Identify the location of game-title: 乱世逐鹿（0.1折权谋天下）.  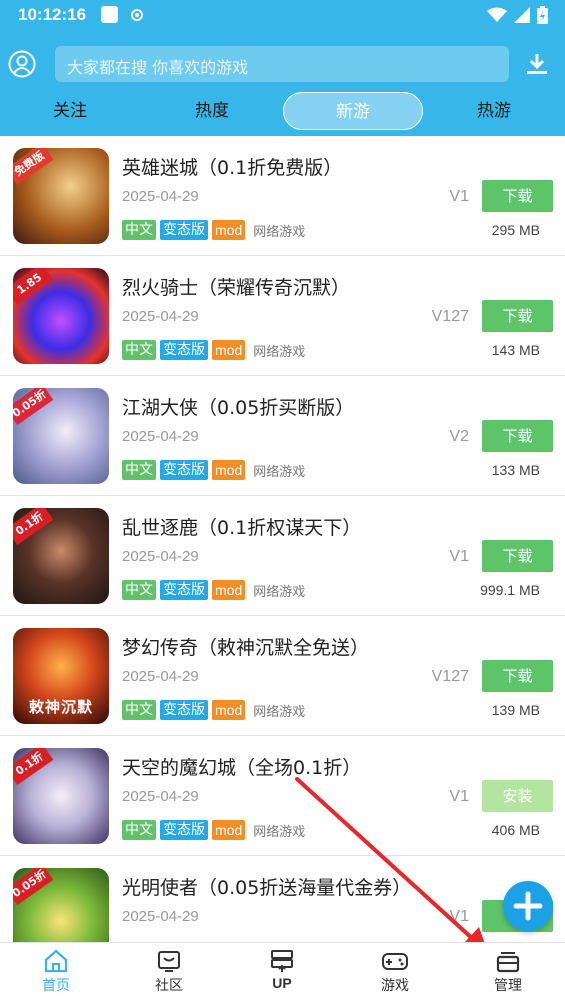
(242, 528).